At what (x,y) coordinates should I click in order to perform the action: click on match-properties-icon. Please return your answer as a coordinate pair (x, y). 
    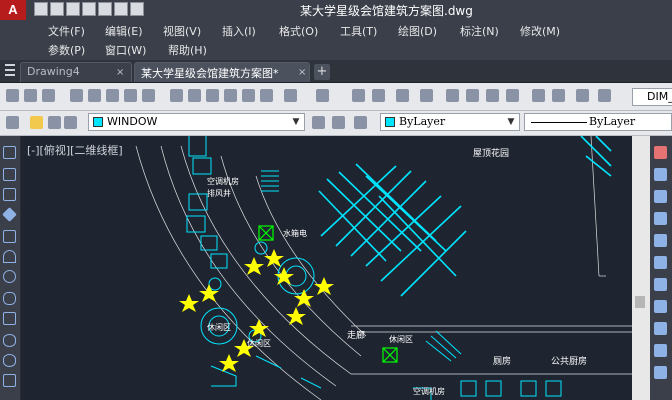
    Looking at the image, I should click on (230, 95).